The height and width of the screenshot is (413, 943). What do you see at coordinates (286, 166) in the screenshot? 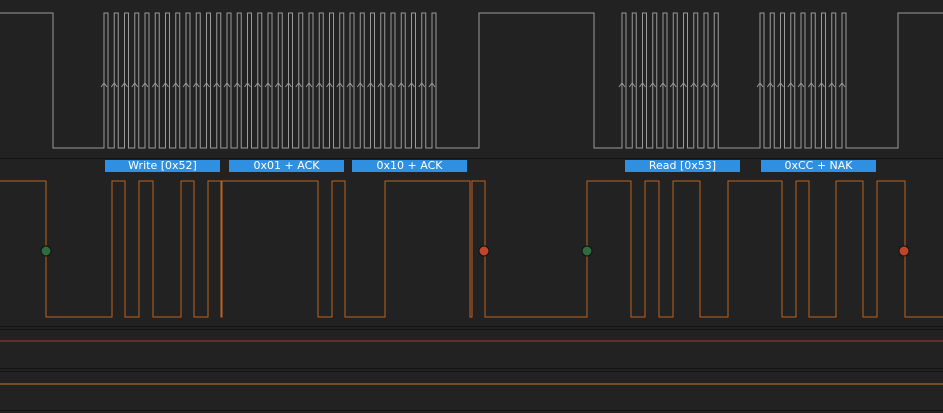
I see `annotation-byte-1: 0x01 + ACK` at bounding box center [286, 166].